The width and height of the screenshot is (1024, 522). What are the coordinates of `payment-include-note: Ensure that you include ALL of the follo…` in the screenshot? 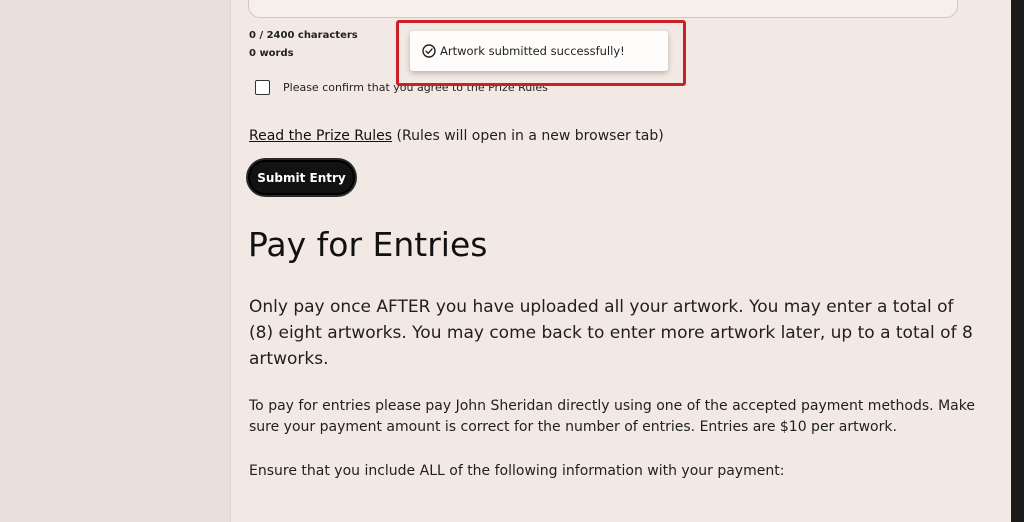 It's located at (517, 471).